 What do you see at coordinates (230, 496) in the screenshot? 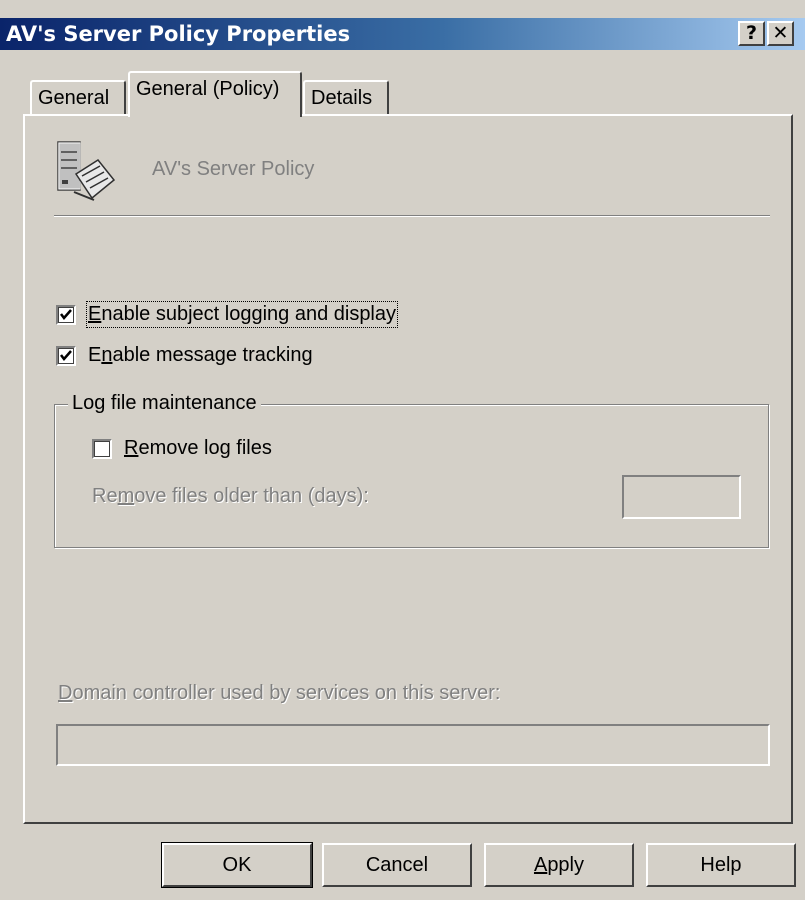
I see `older-than-days-label: Remove files older than (days):` at bounding box center [230, 496].